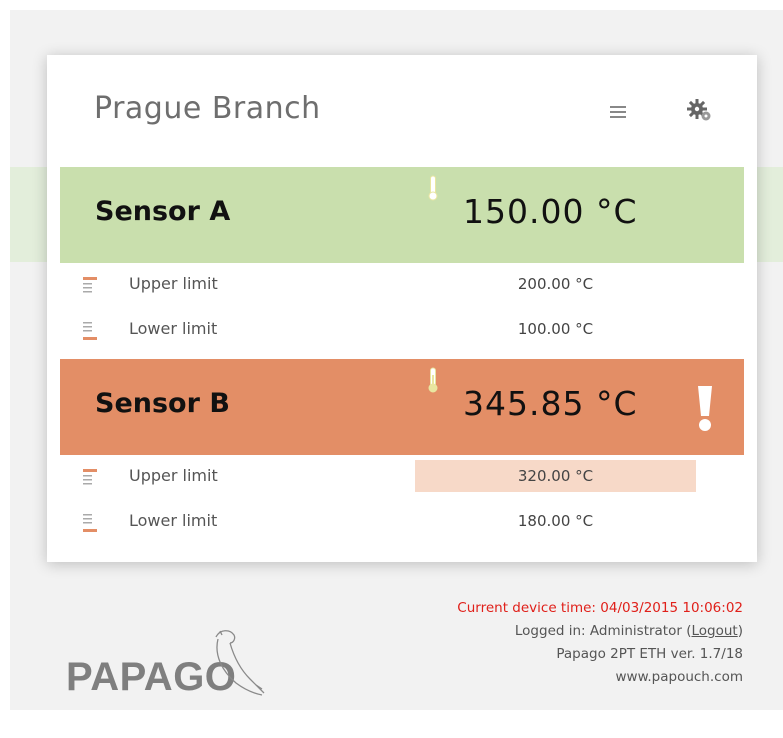 Image resolution: width=783 pixels, height=738 pixels. Describe the element at coordinates (402, 283) in the screenshot. I see `upper-limit-row: Upper limit 200.00 °C` at that location.